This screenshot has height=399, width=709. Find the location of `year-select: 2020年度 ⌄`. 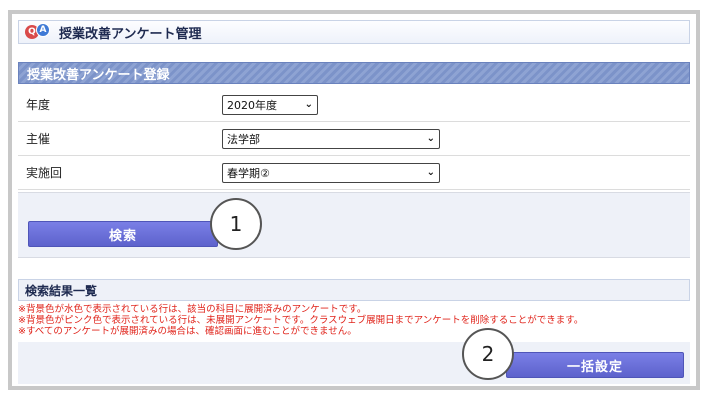

year-select: 2020年度 ⌄ is located at coordinates (270, 104).